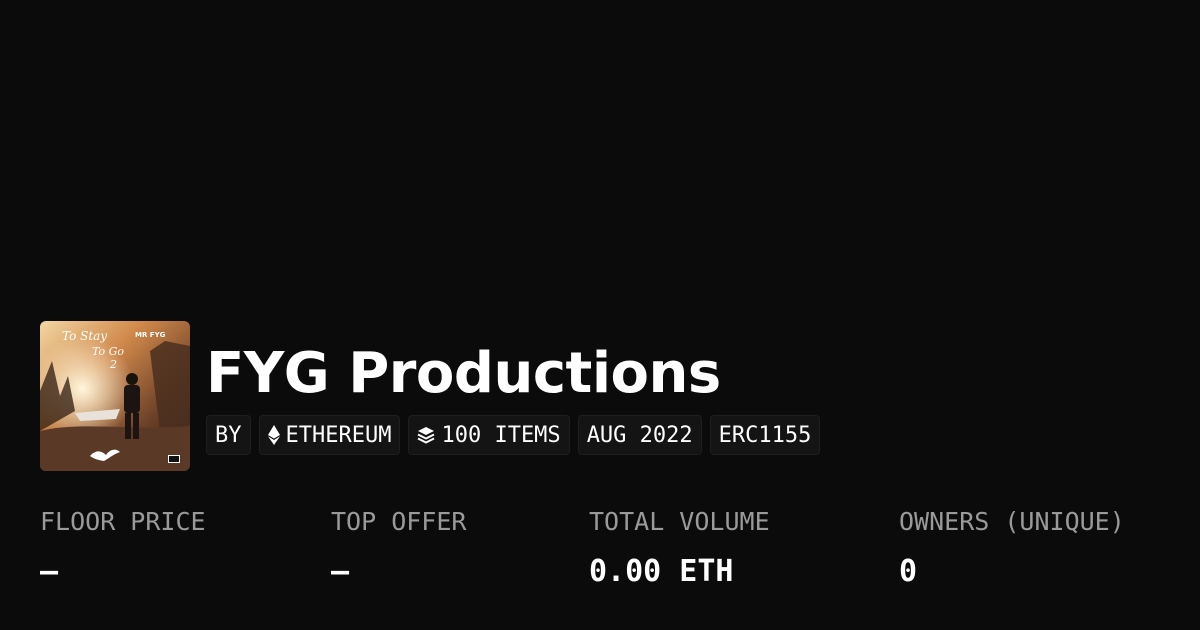 The width and height of the screenshot is (1200, 630). I want to click on collection-meta-chips: BY ETHEREUM 100 ITEMS AUG 2022 ERC1155, so click(513, 435).